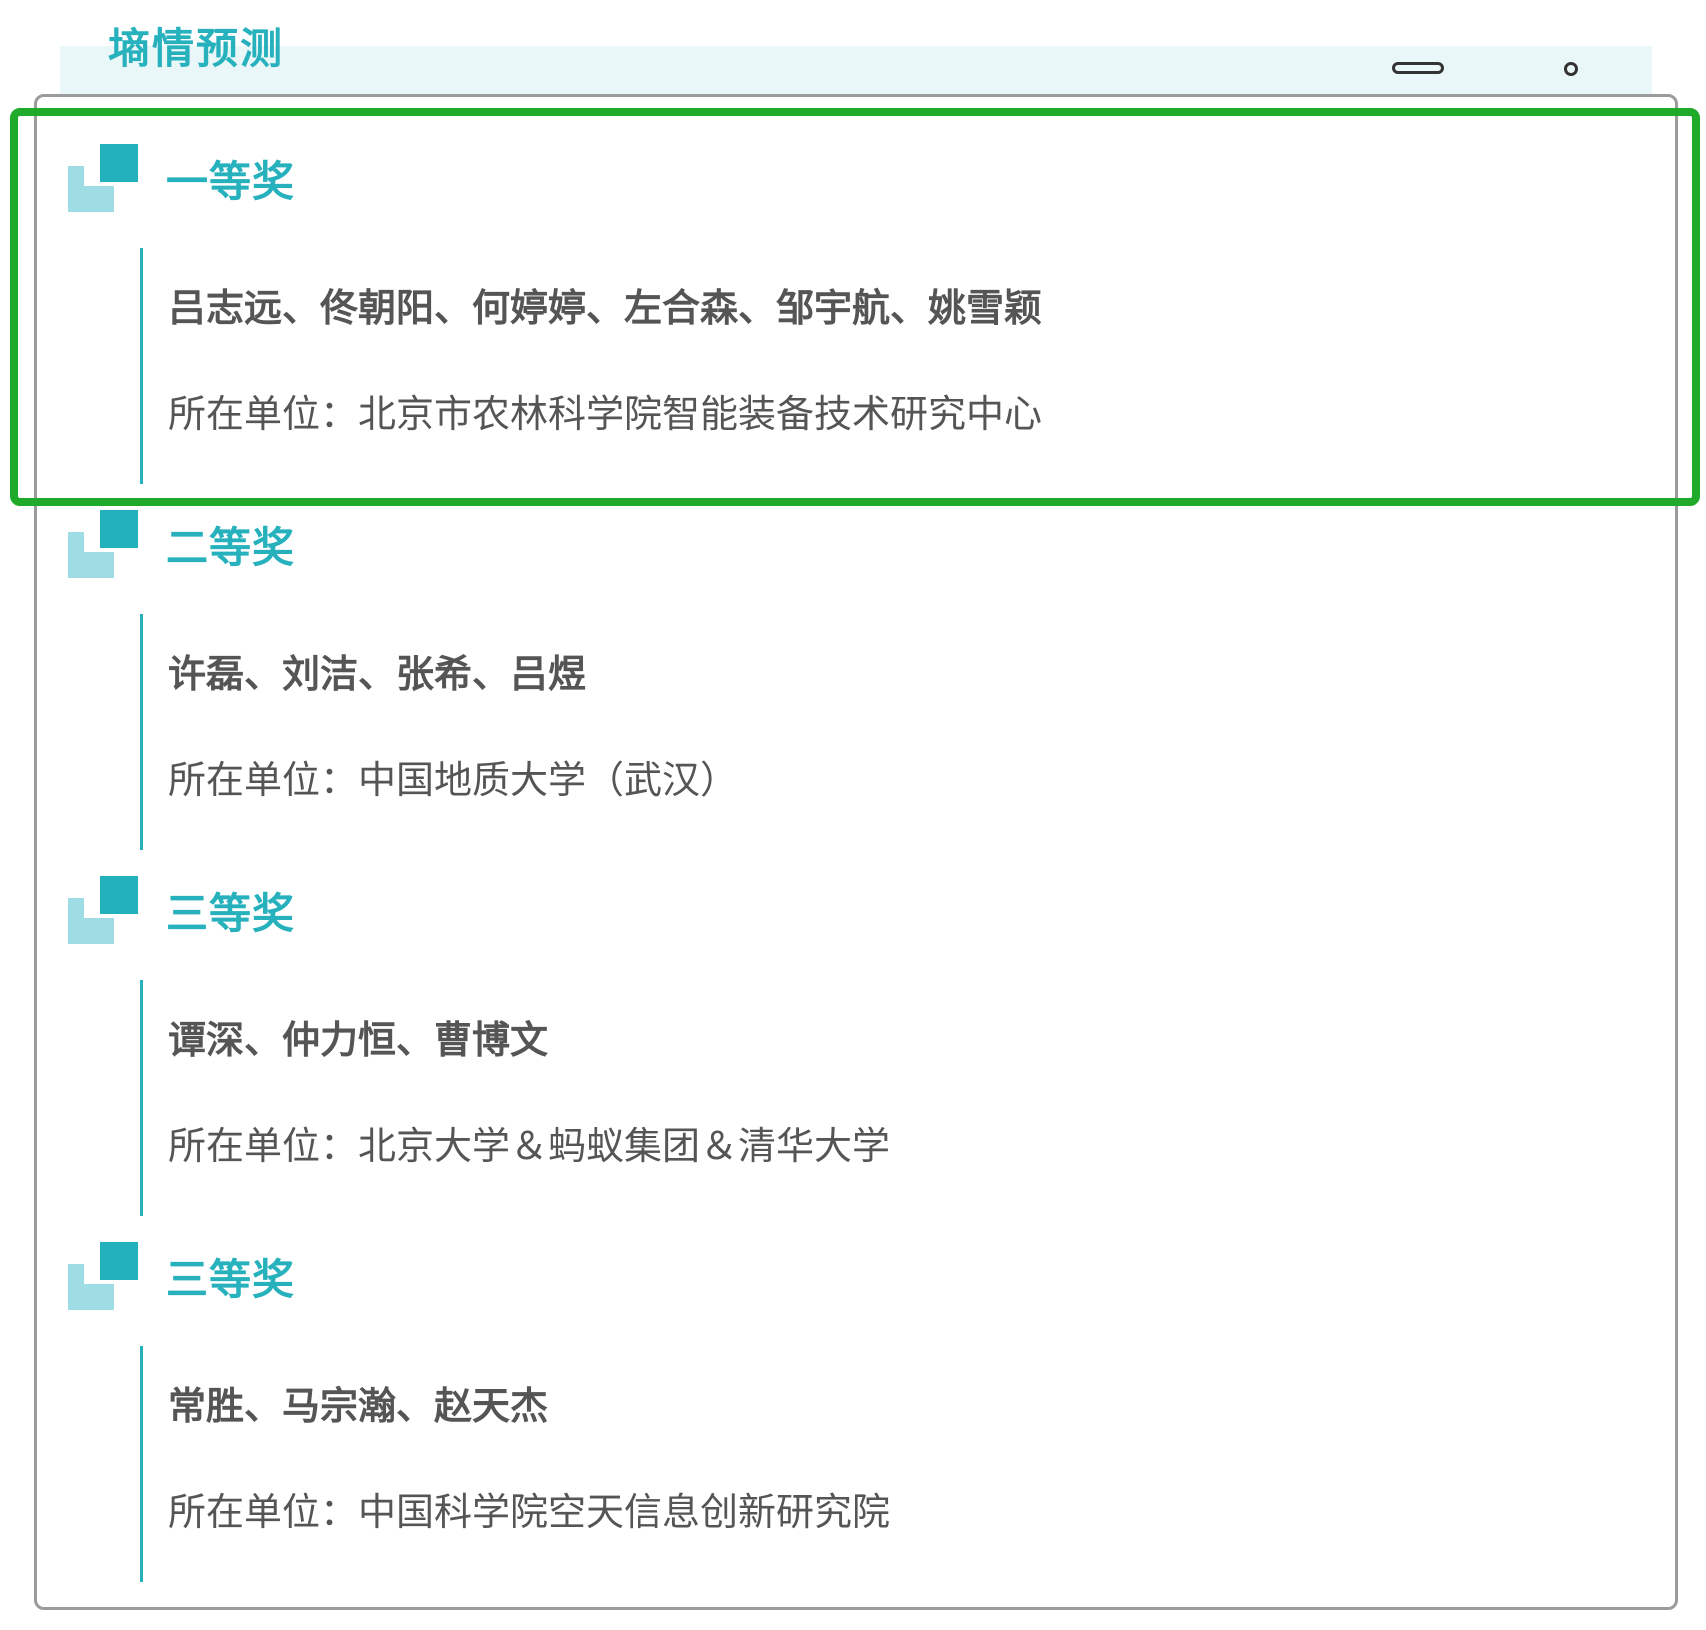 The height and width of the screenshot is (1630, 1706). Describe the element at coordinates (196, 48) in the screenshot. I see `page-title: 墒情预测` at that location.